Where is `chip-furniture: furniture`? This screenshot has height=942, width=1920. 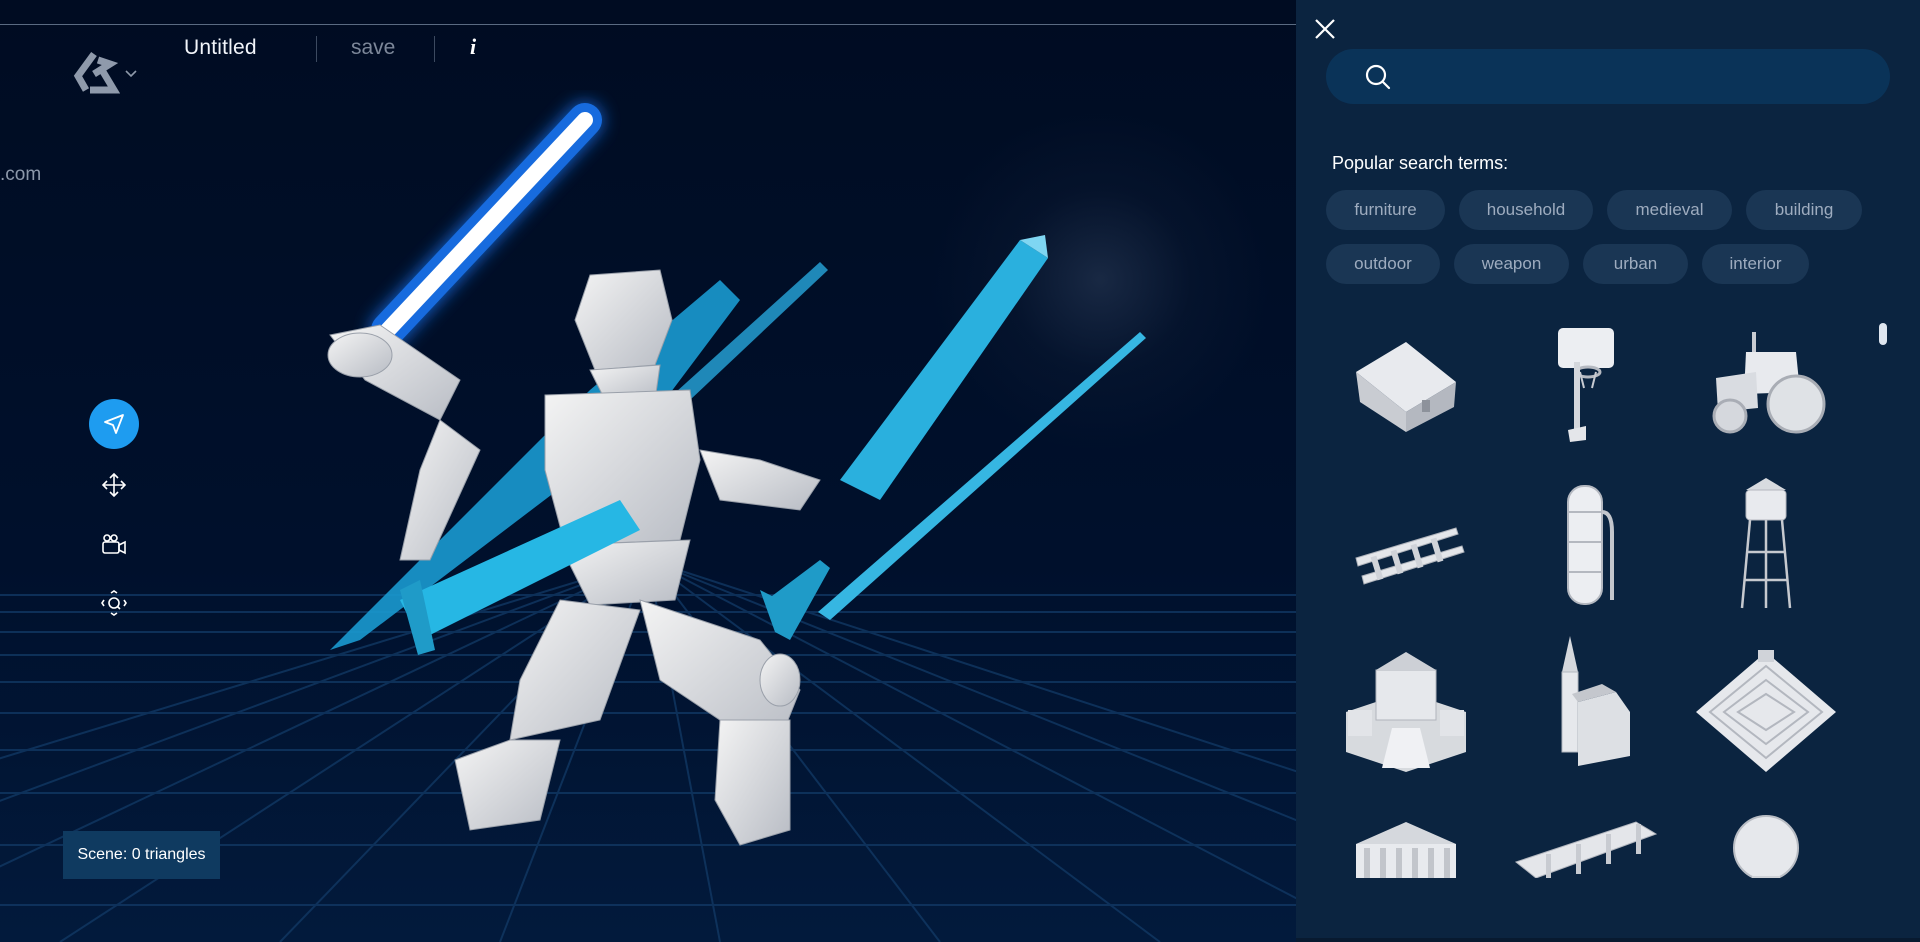 chip-furniture: furniture is located at coordinates (1385, 210).